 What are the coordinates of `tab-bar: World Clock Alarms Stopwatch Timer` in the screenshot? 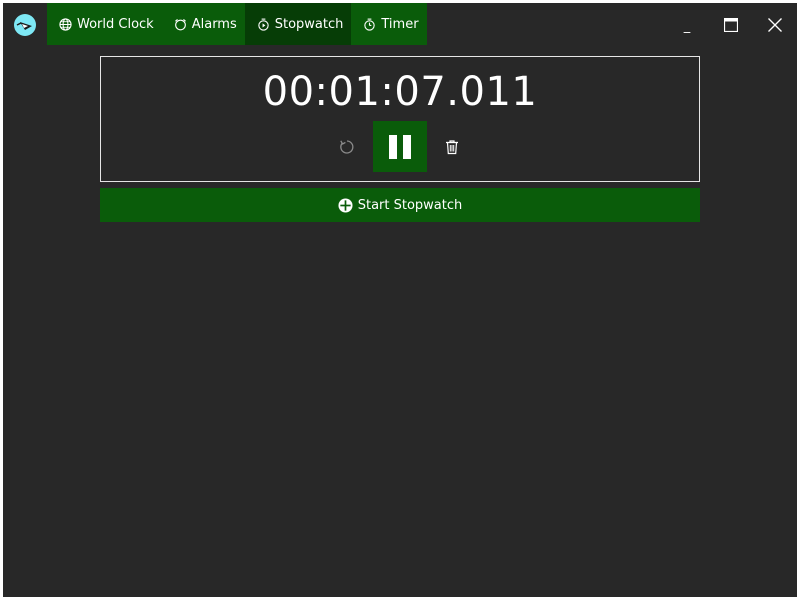 It's located at (237, 24).